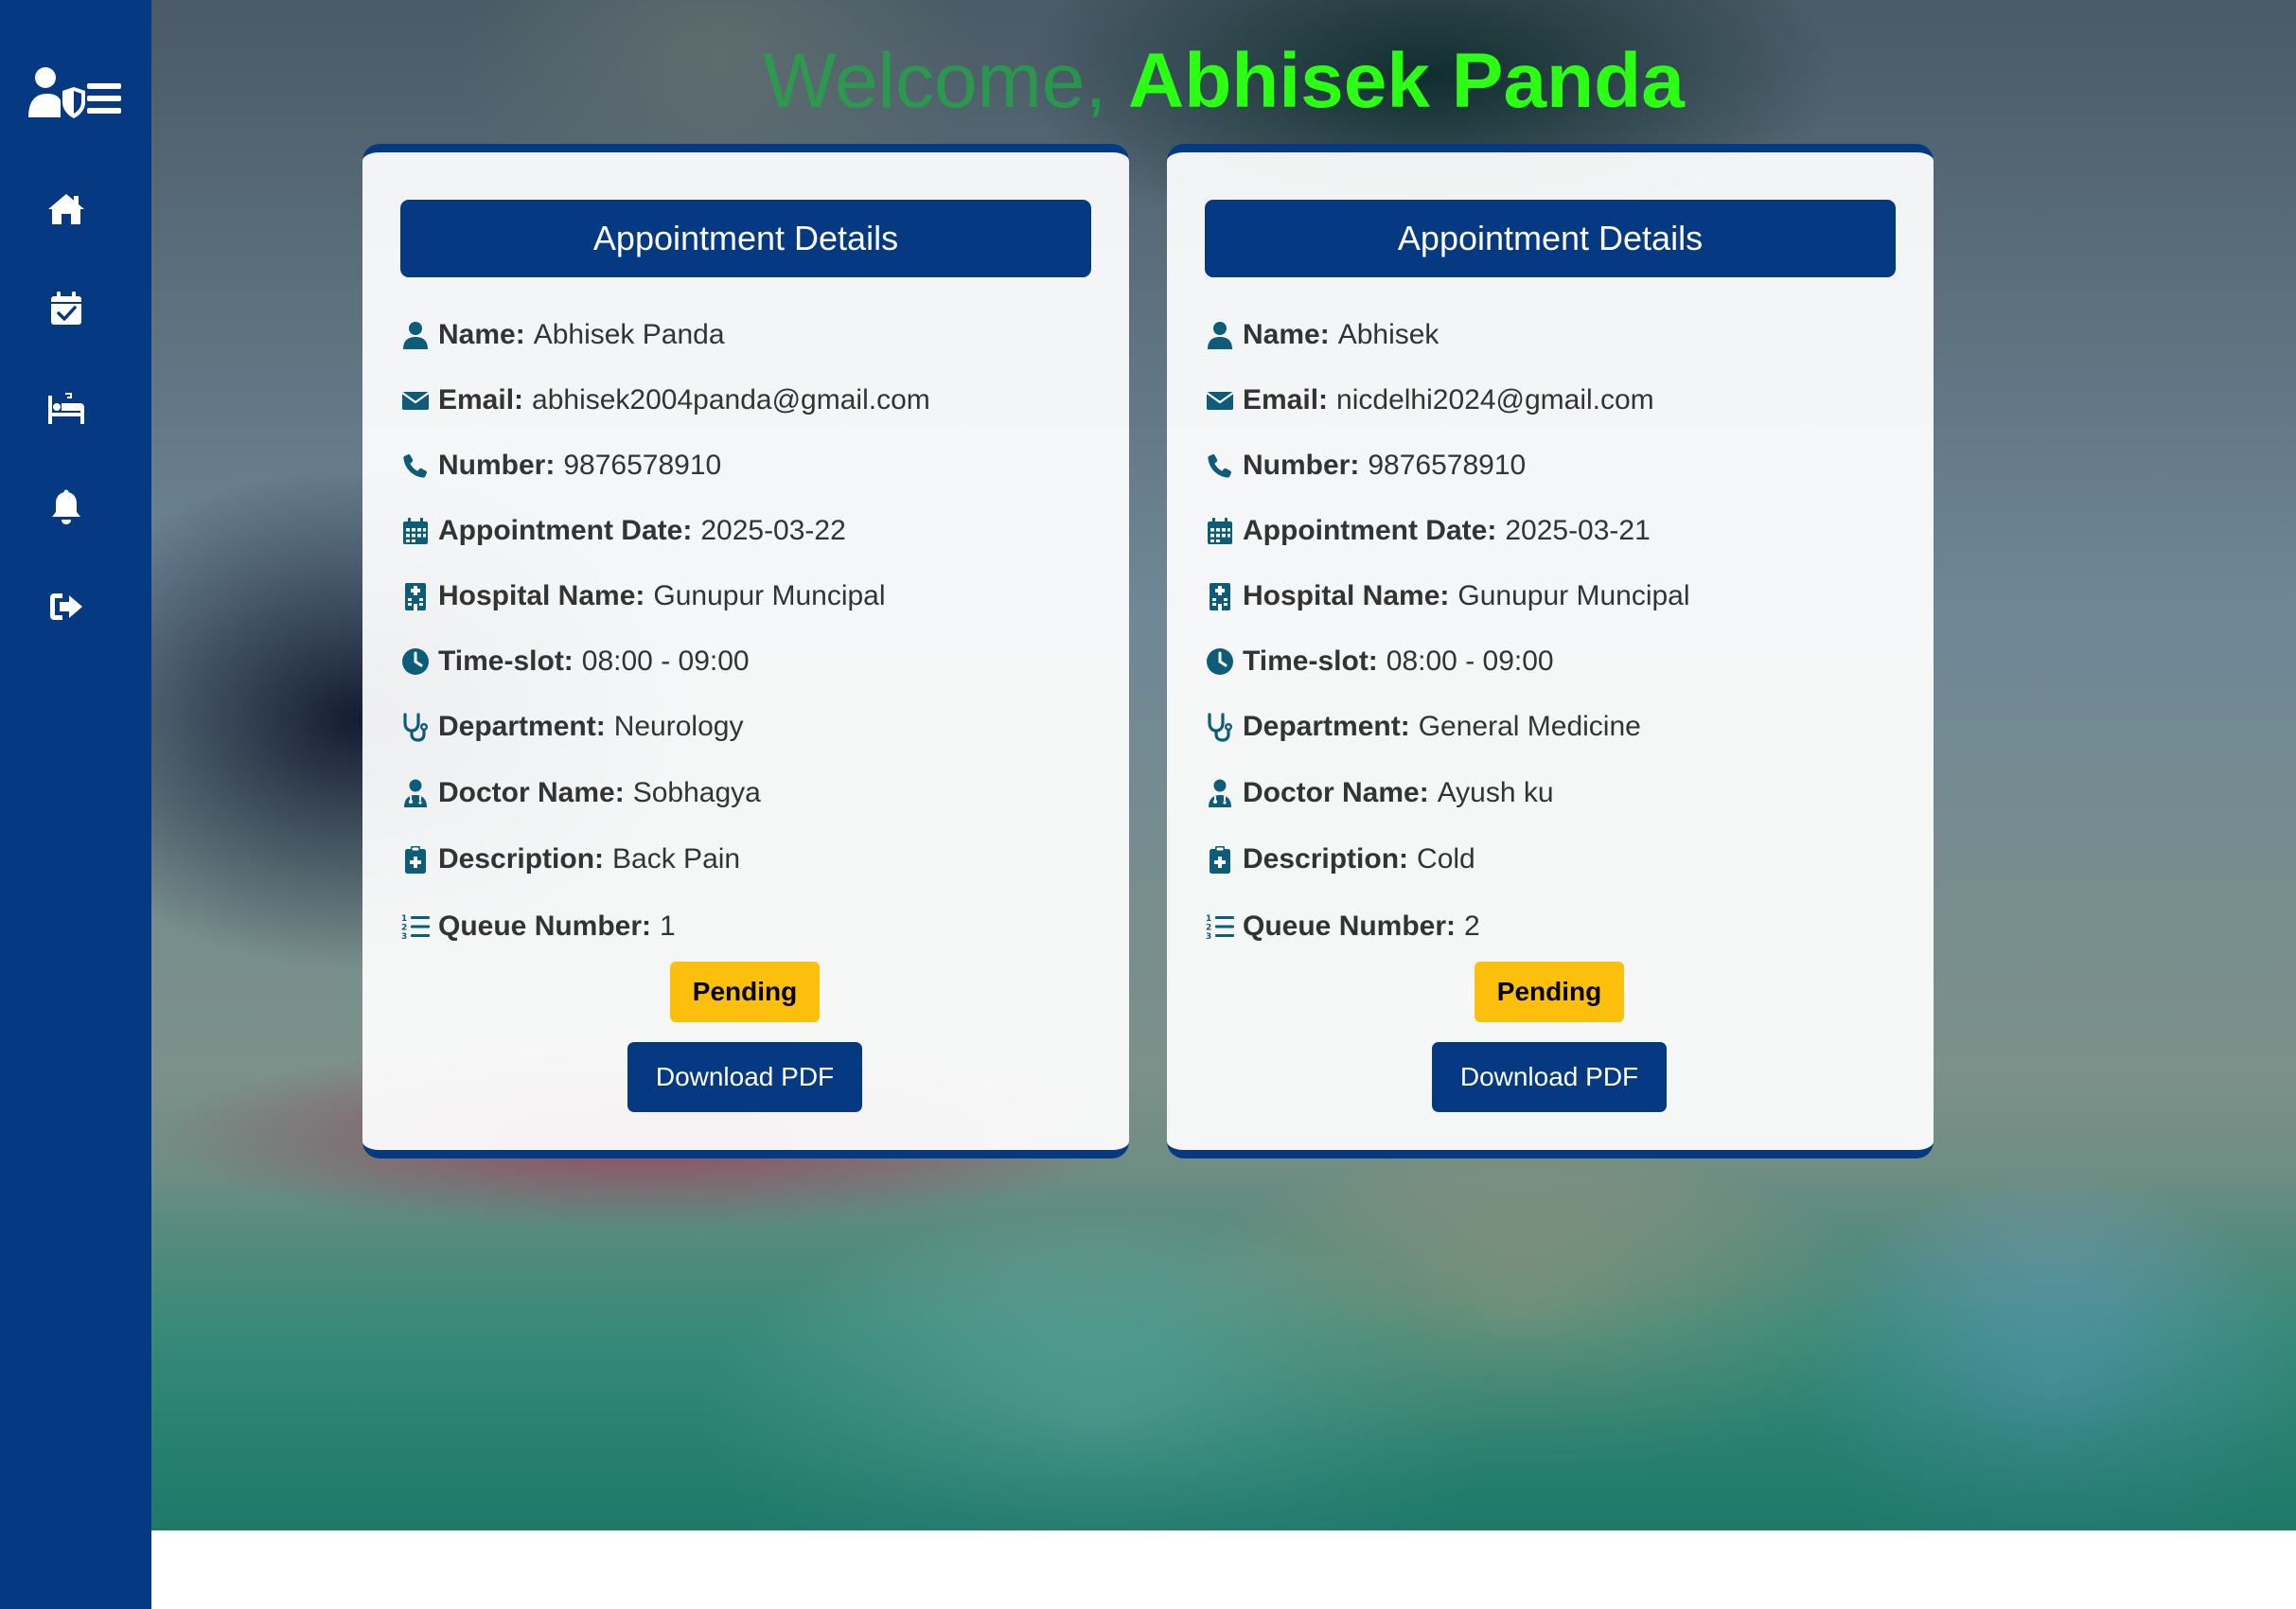  Describe the element at coordinates (1388, 334) in the screenshot. I see `detail-value: Abhisek` at that location.